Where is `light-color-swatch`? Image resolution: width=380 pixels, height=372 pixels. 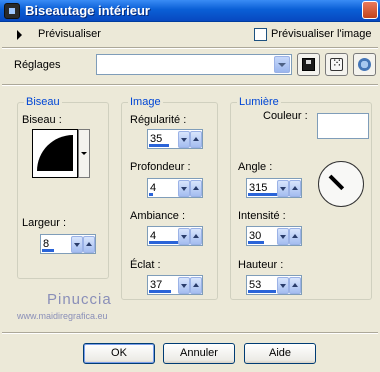 light-color-swatch is located at coordinates (343, 126).